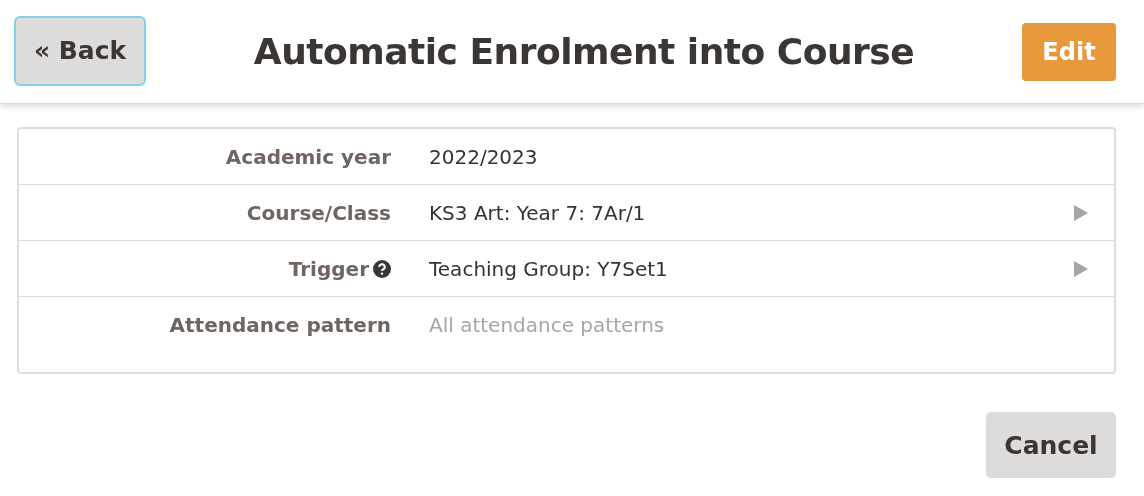 This screenshot has width=1144, height=496. Describe the element at coordinates (318, 212) in the screenshot. I see `field-label: Course/Class` at that location.